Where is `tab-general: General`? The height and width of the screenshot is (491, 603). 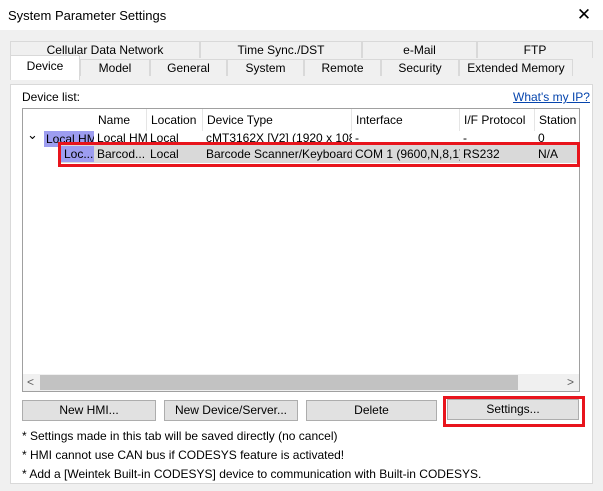
tab-general: General is located at coordinates (188, 67).